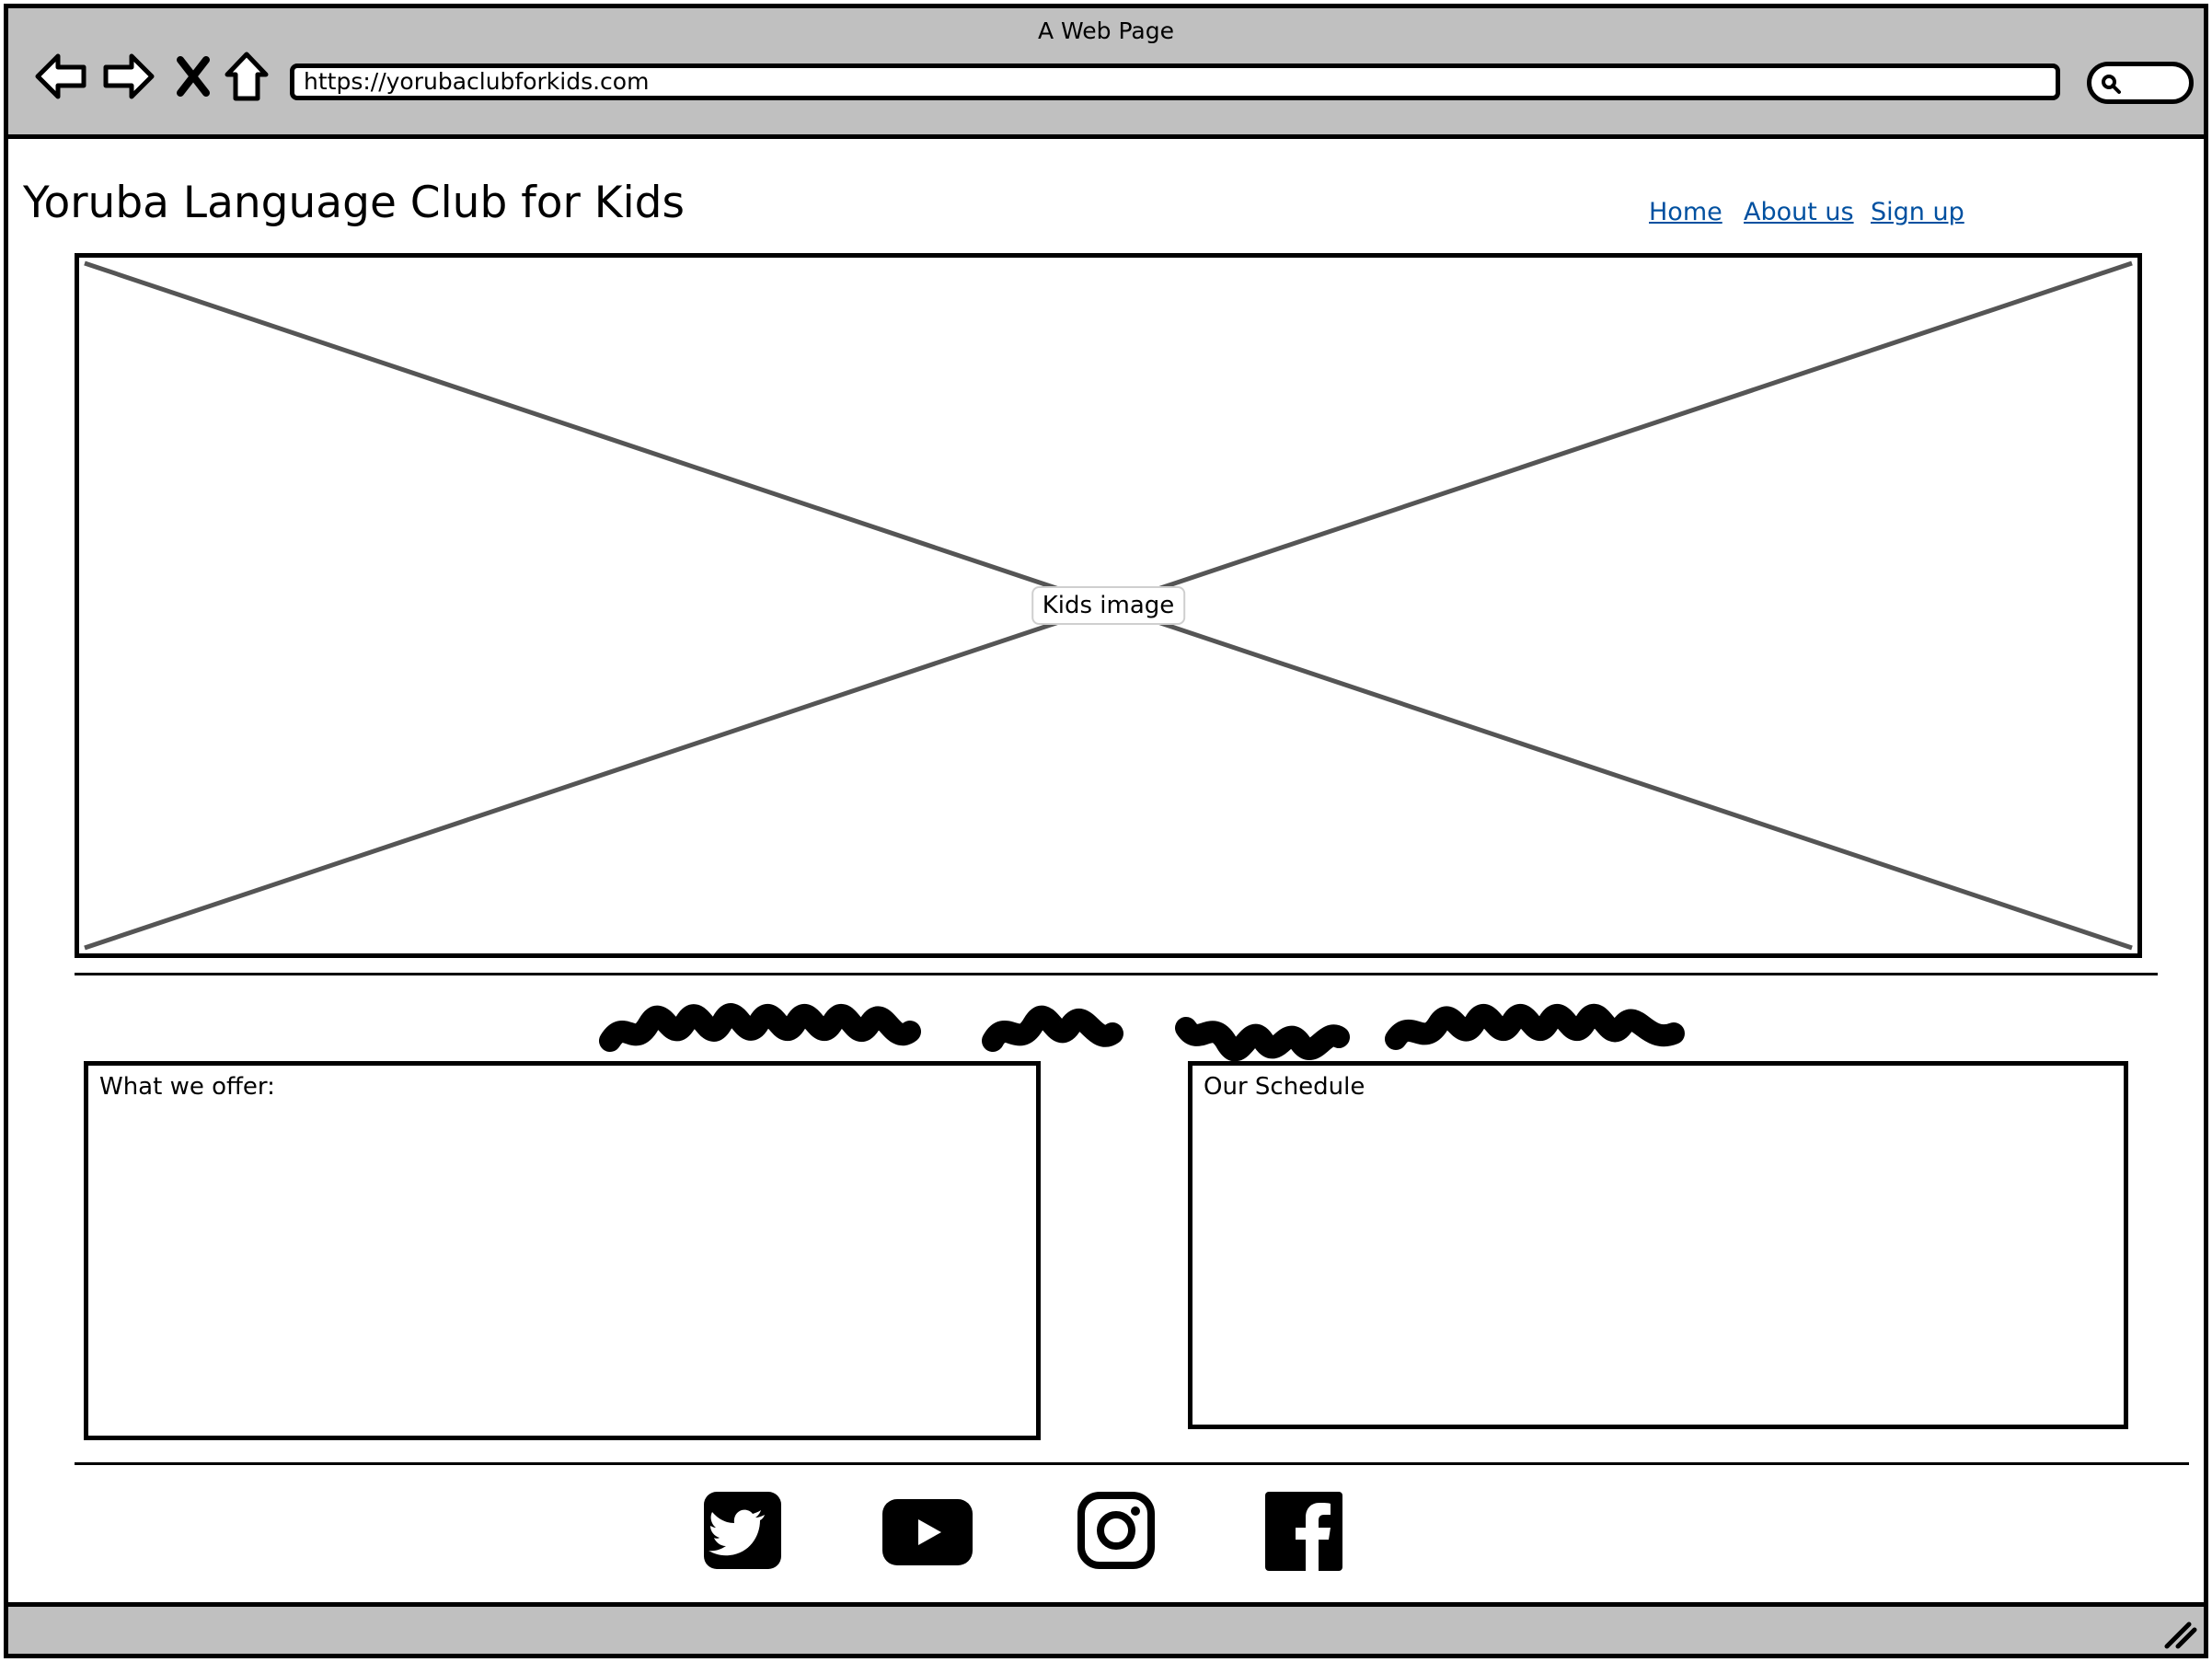  Describe the element at coordinates (187, 1087) in the screenshot. I see `what-we-offer-label: What we offer:` at that location.